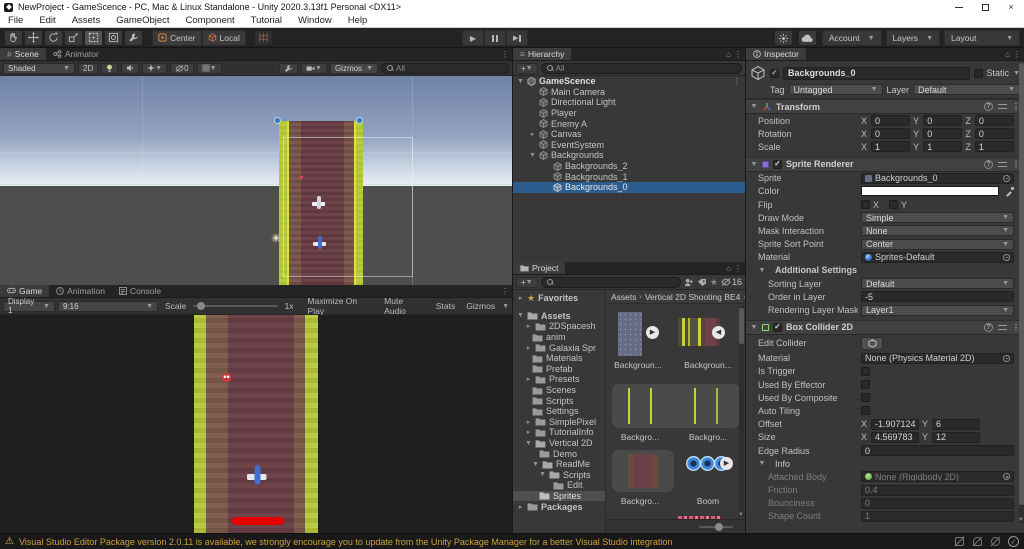 The image size is (1024, 549). I want to click on account-dropdown: Account ▼, so click(851, 38).